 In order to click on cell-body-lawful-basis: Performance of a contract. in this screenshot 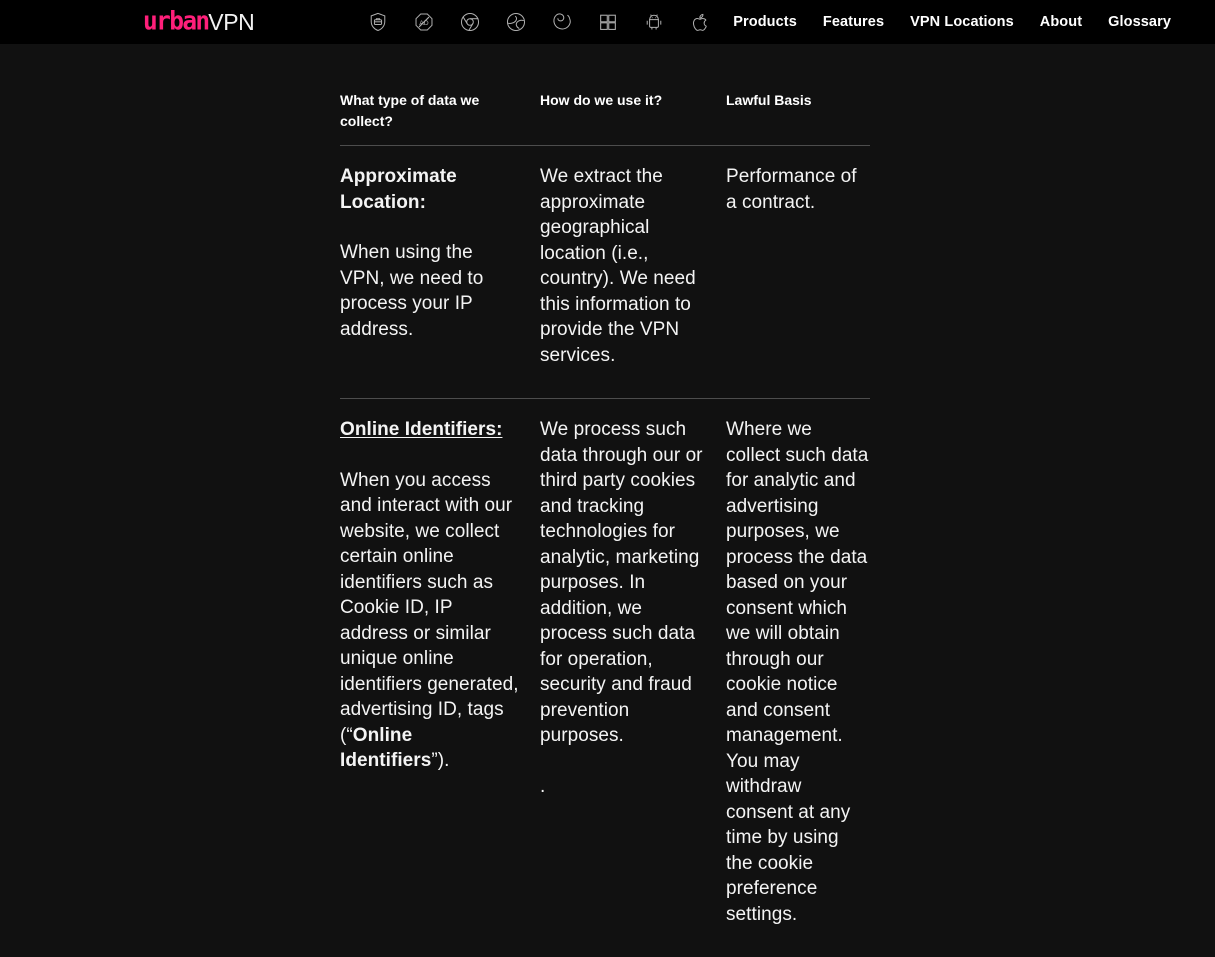, I will do `click(798, 189)`.